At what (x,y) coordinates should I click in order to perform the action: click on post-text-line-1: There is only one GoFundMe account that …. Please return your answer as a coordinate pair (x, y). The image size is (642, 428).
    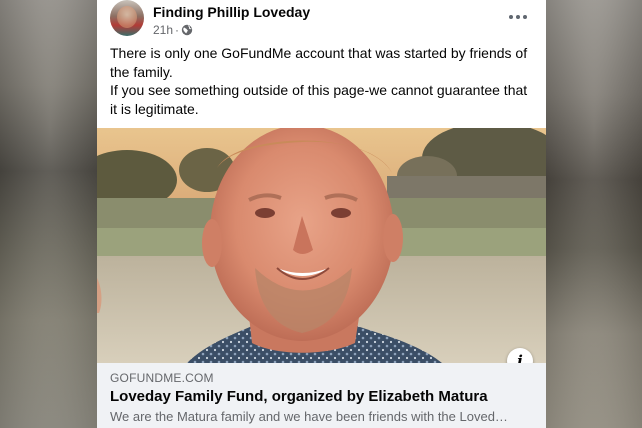
    Looking at the image, I should click on (319, 62).